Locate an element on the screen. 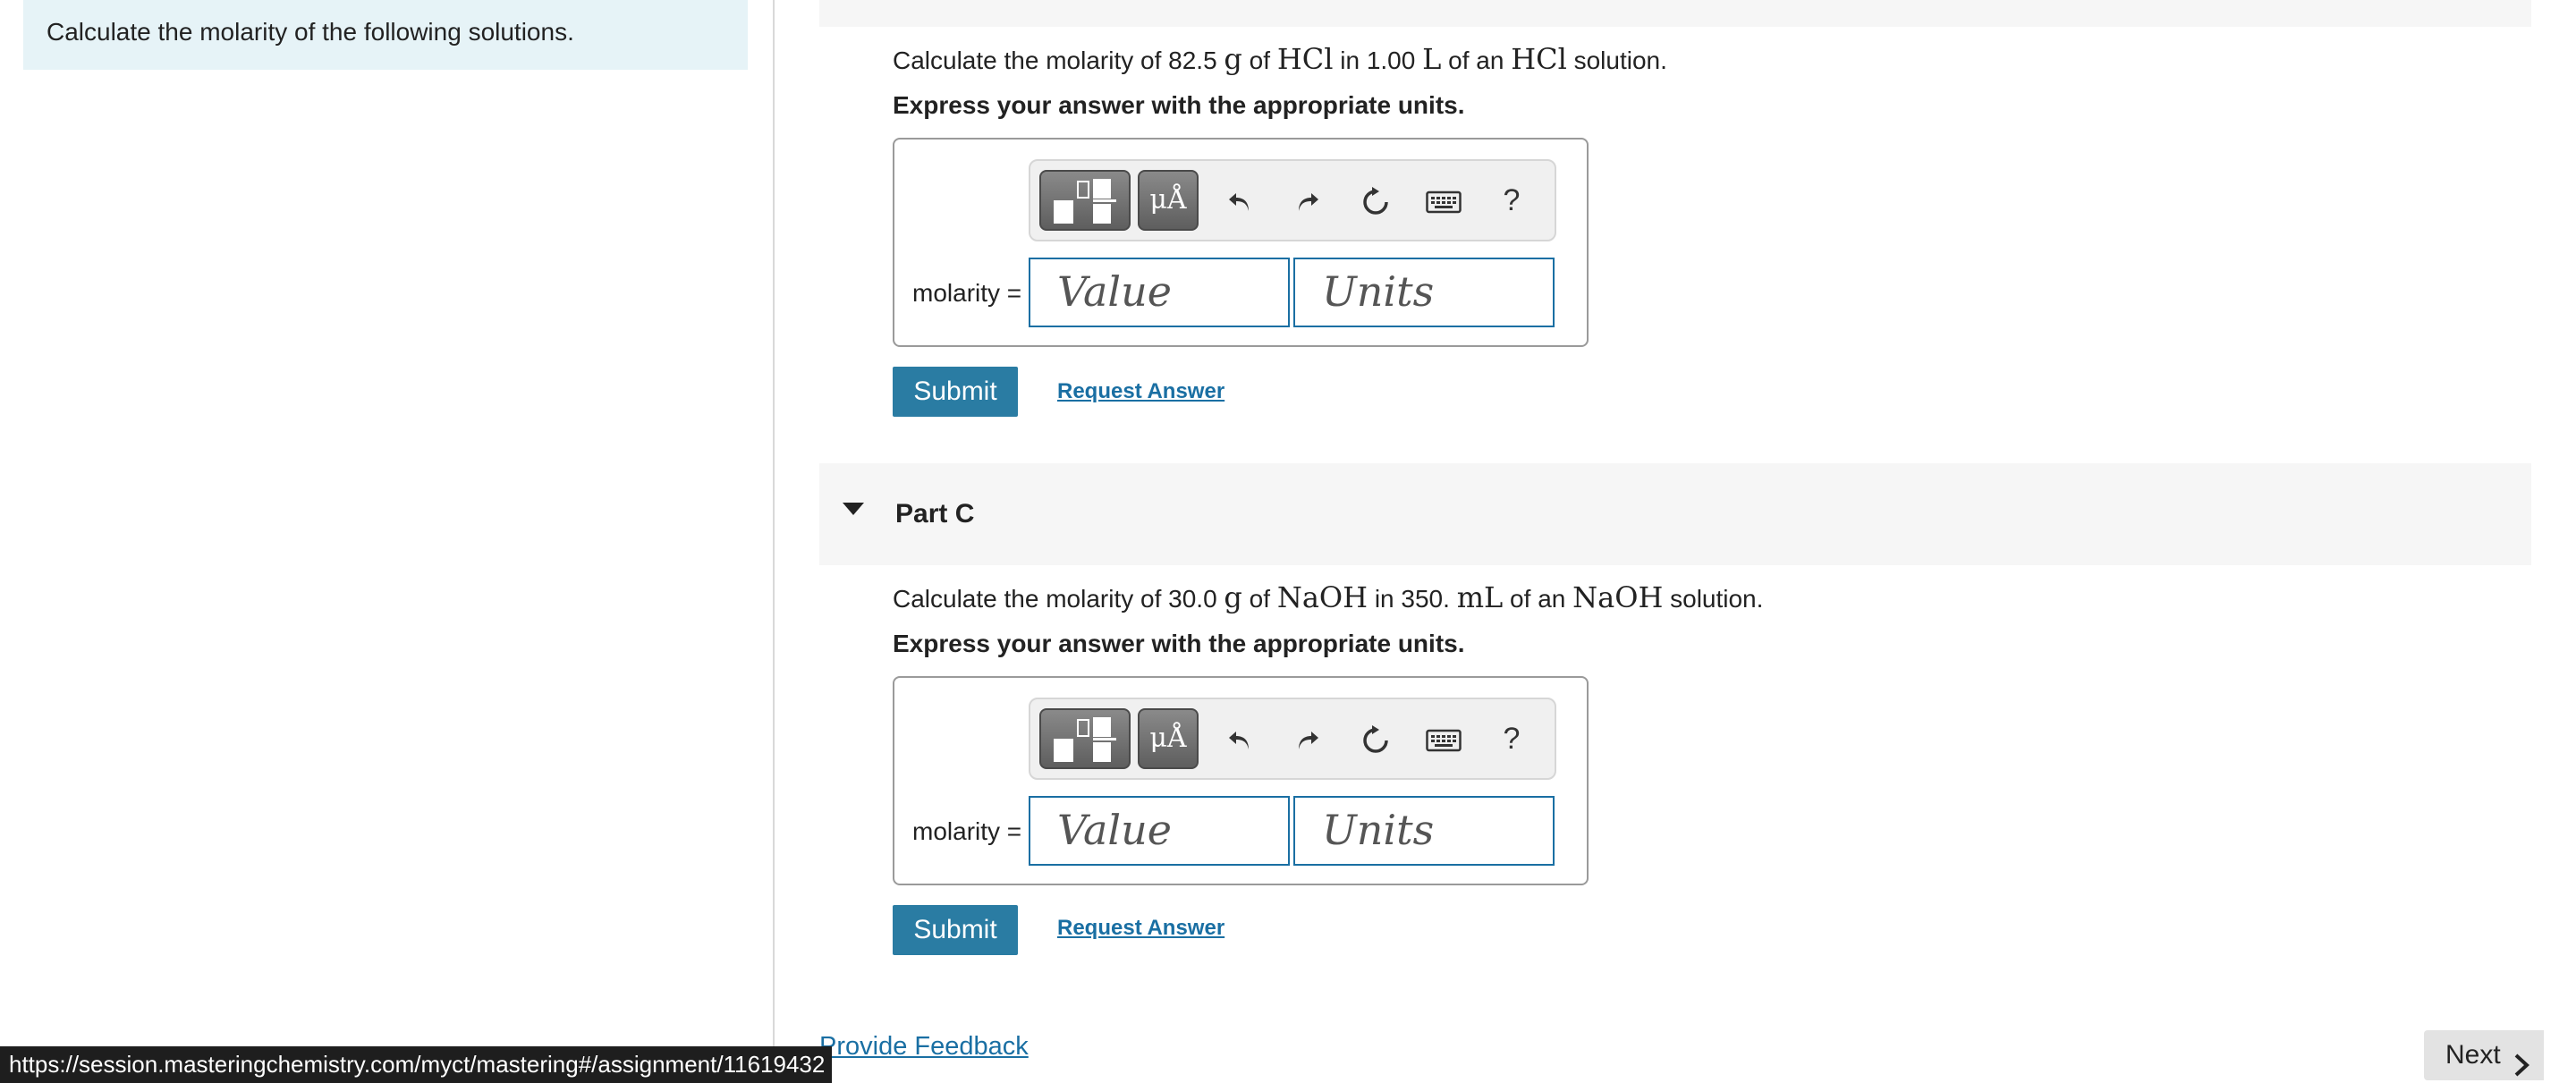  volume-unit: L is located at coordinates (1432, 59).